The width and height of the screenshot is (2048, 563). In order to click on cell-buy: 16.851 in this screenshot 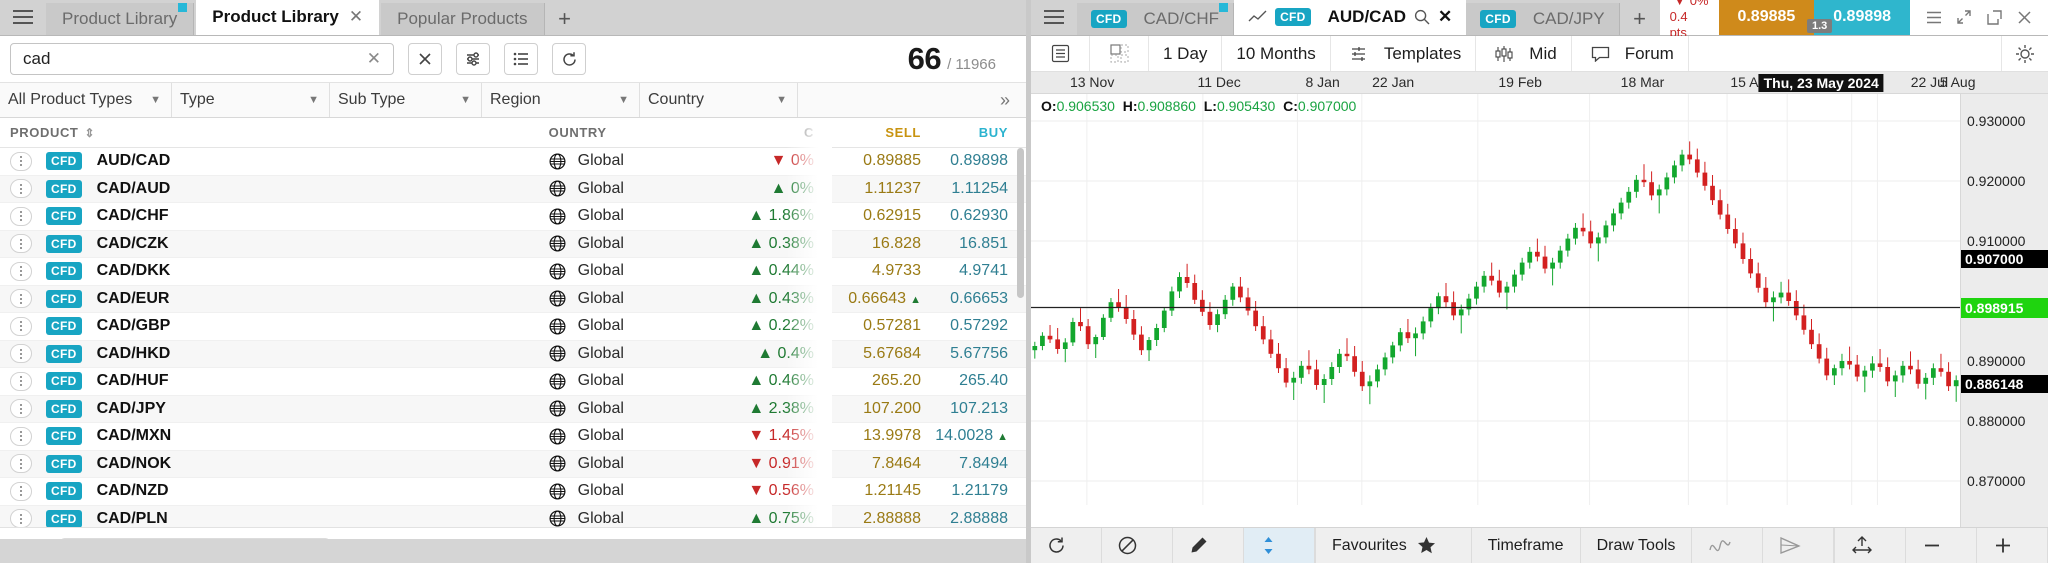, I will do `click(979, 244)`.